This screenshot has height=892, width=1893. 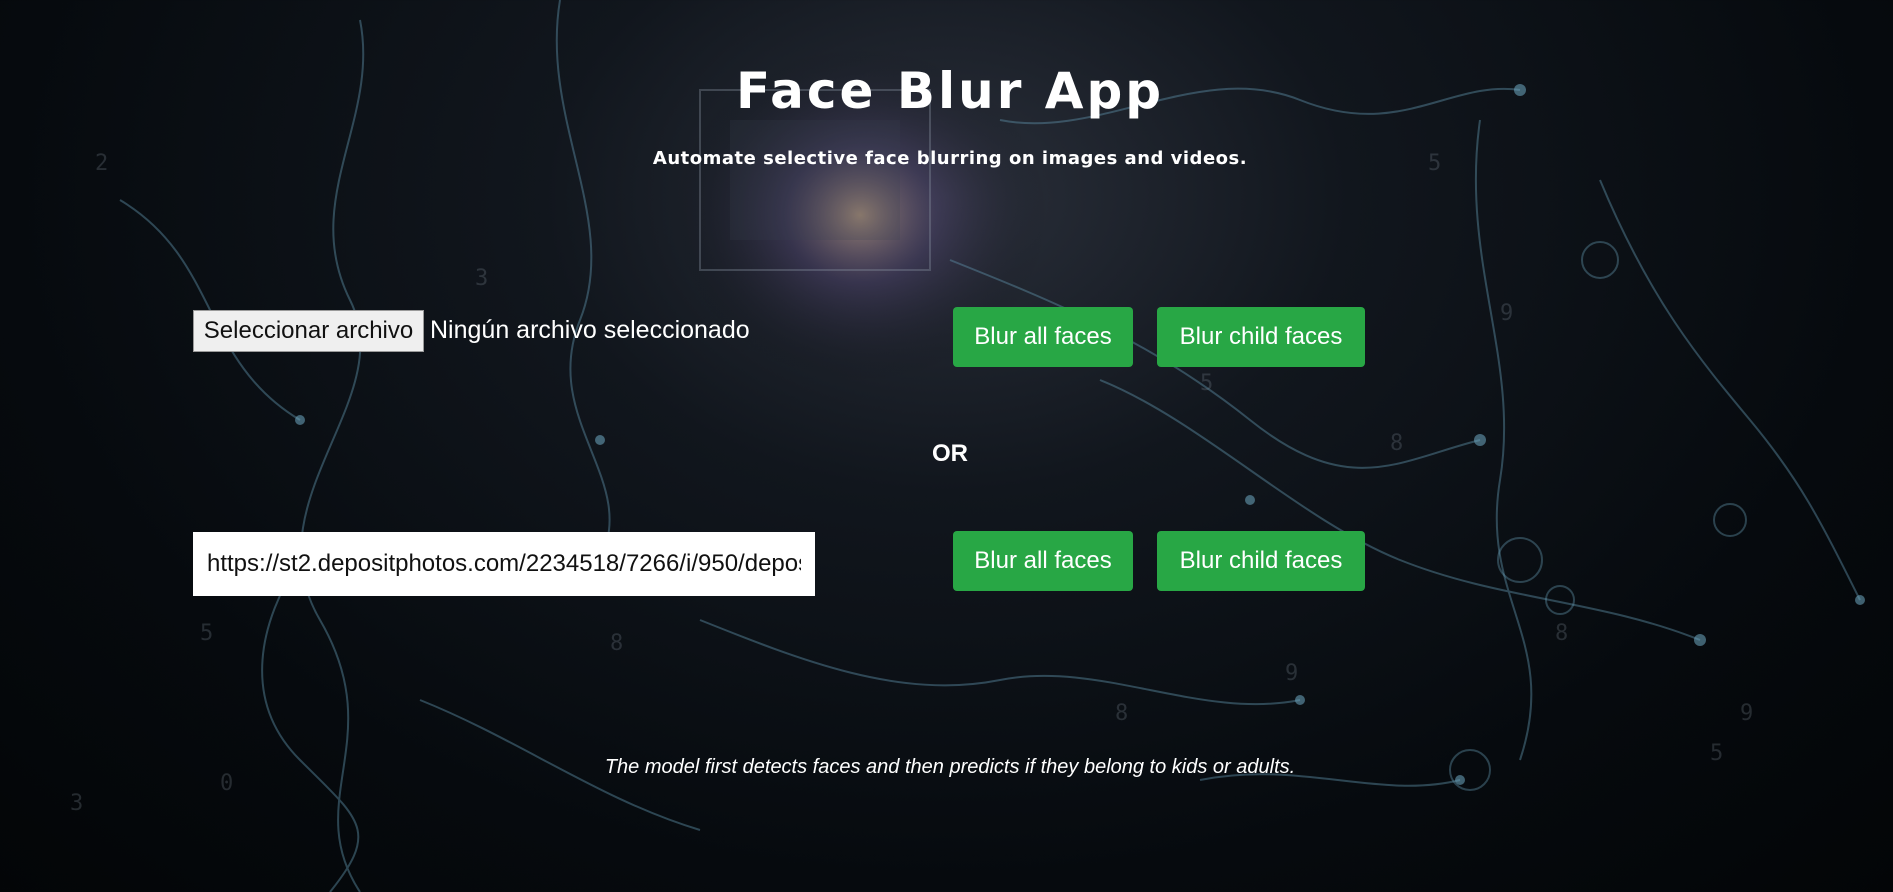 What do you see at coordinates (590, 330) in the screenshot?
I see `file-status-text: Ningún archivo seleccionado` at bounding box center [590, 330].